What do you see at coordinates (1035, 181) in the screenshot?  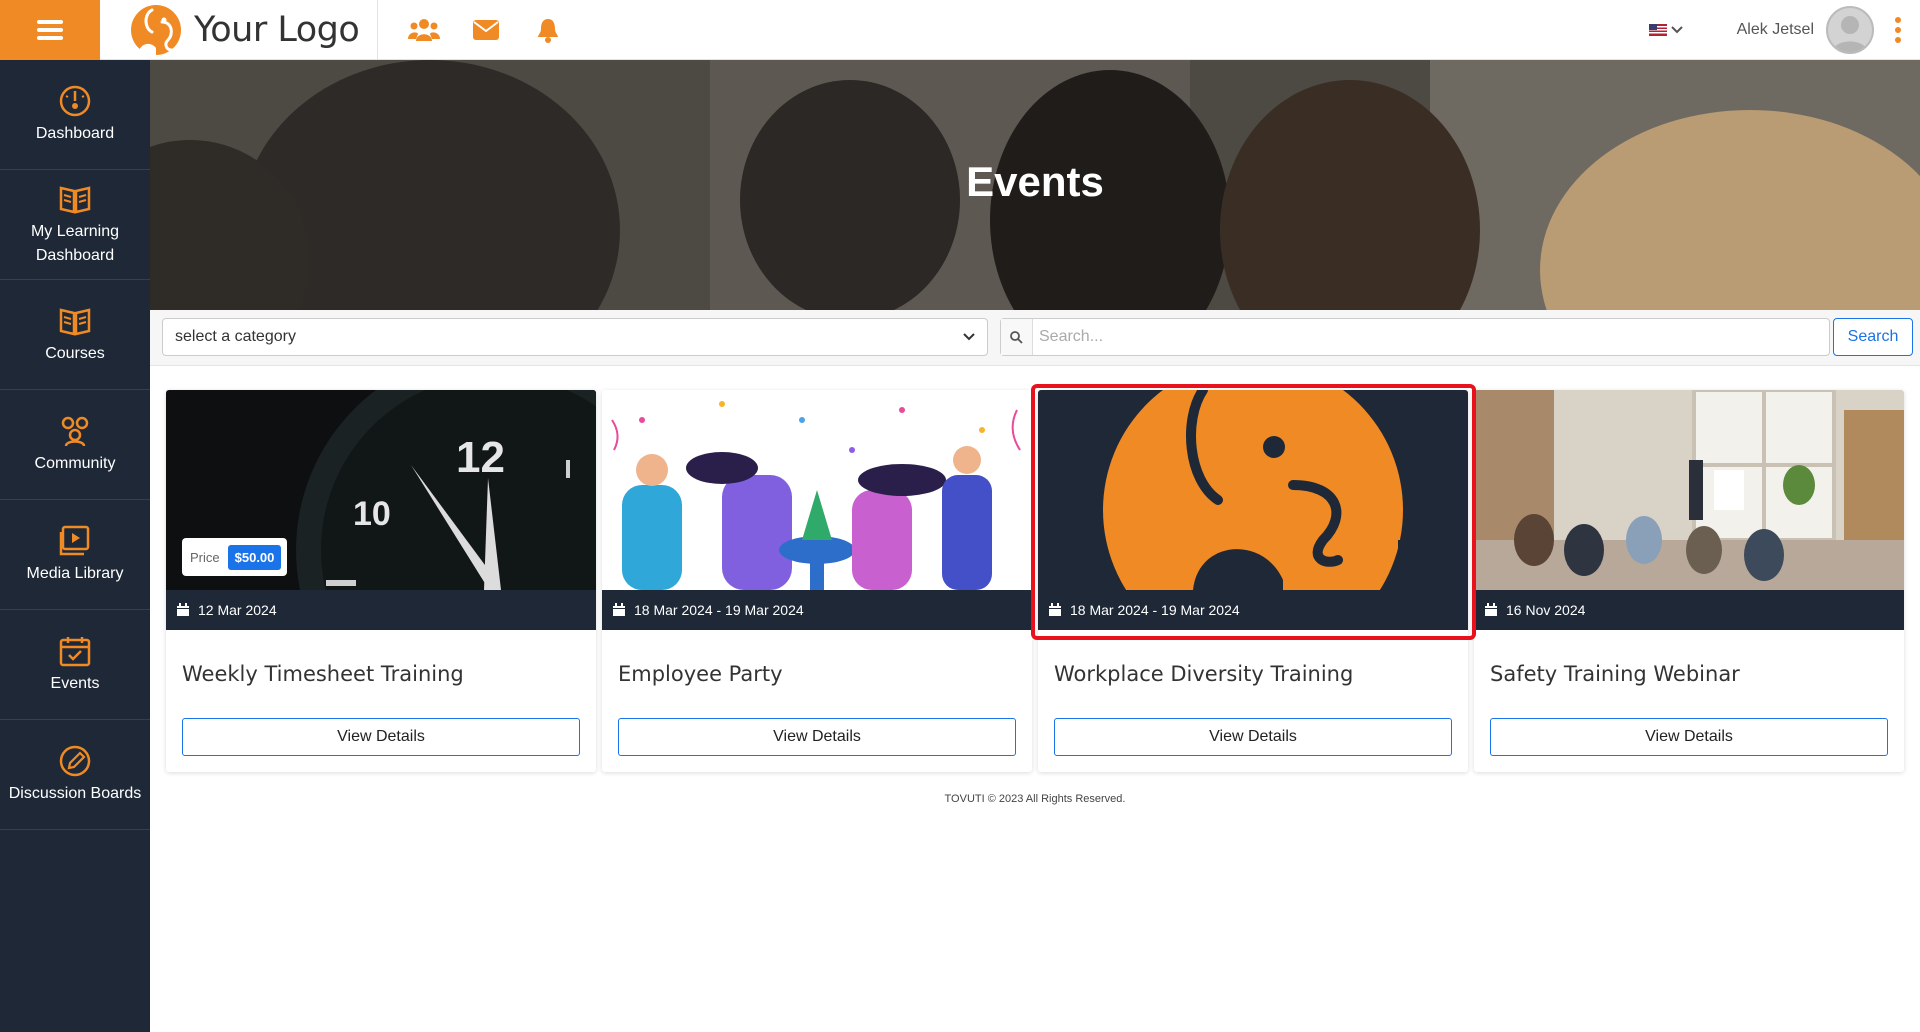 I see `page-title: Events` at bounding box center [1035, 181].